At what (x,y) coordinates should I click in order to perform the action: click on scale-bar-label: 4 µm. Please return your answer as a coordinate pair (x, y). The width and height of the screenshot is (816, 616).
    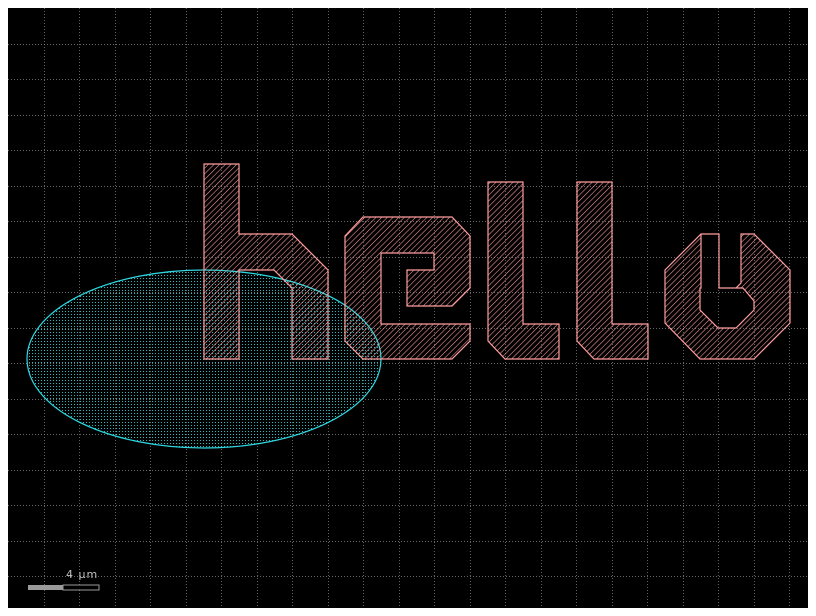
    Looking at the image, I should click on (82, 574).